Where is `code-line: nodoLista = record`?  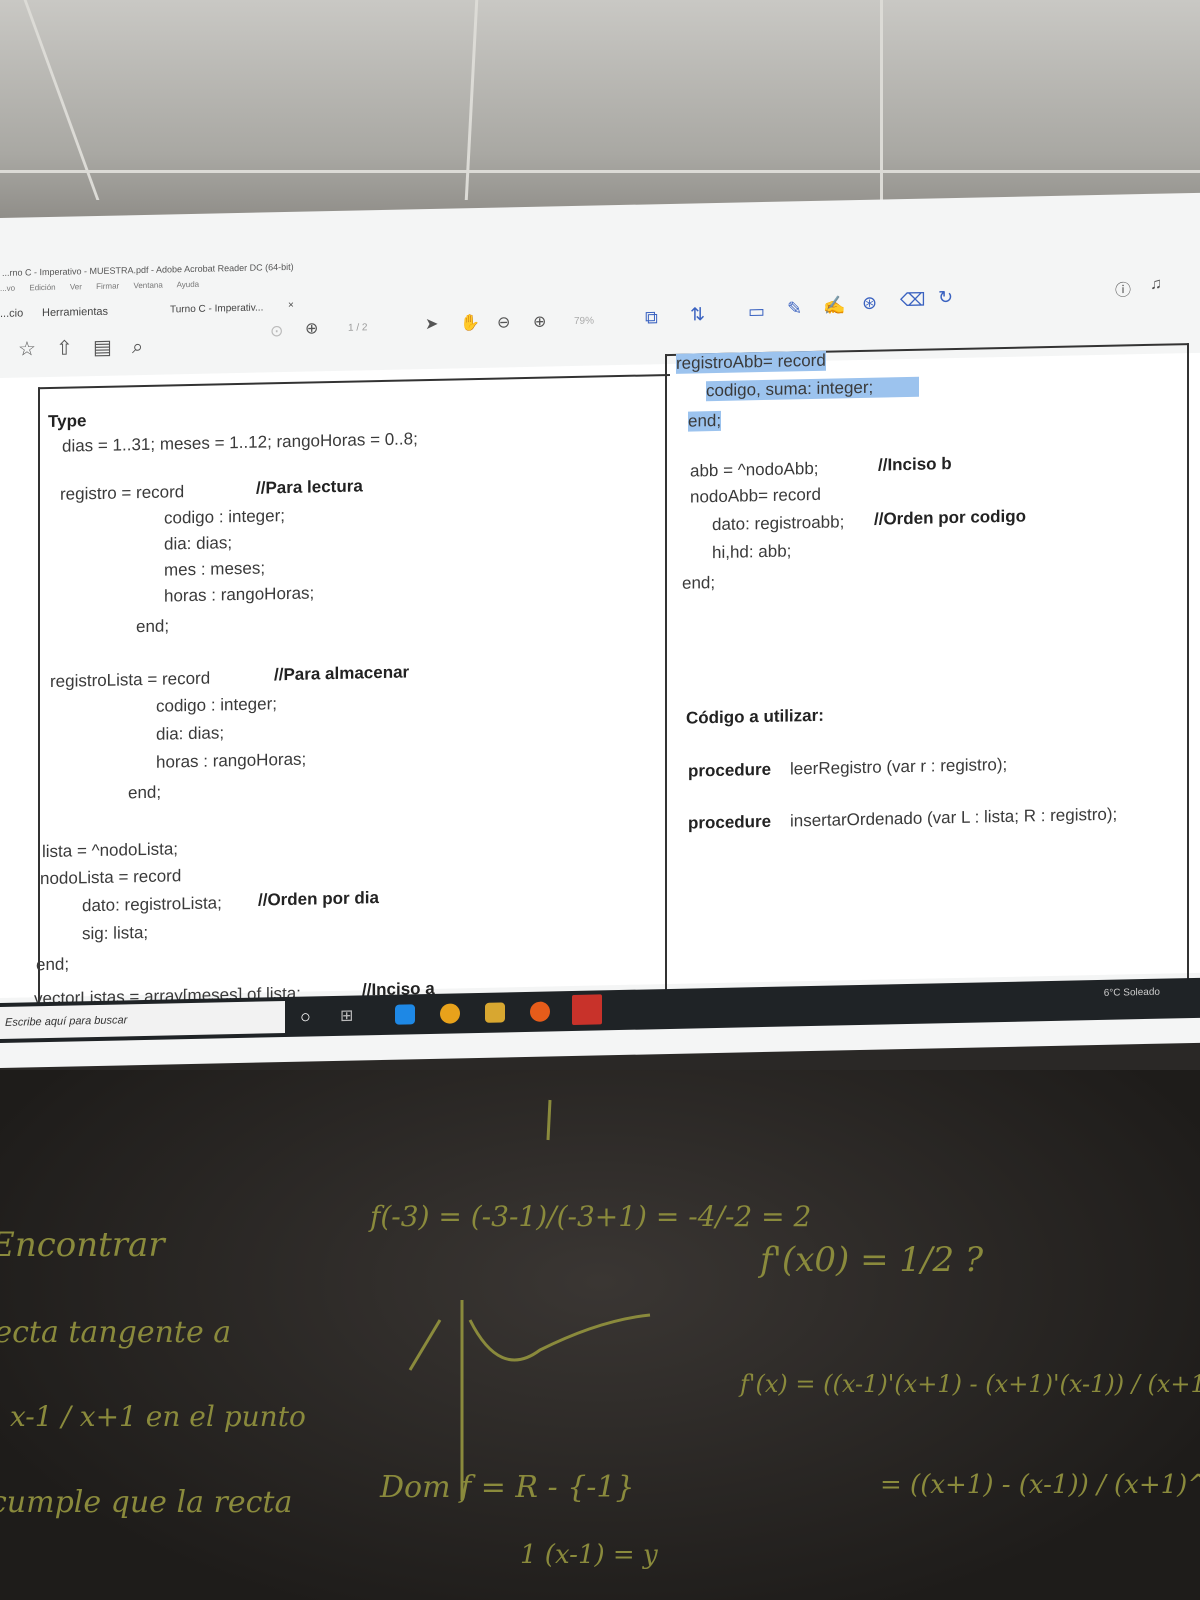
code-line: nodoLista = record is located at coordinates (111, 877).